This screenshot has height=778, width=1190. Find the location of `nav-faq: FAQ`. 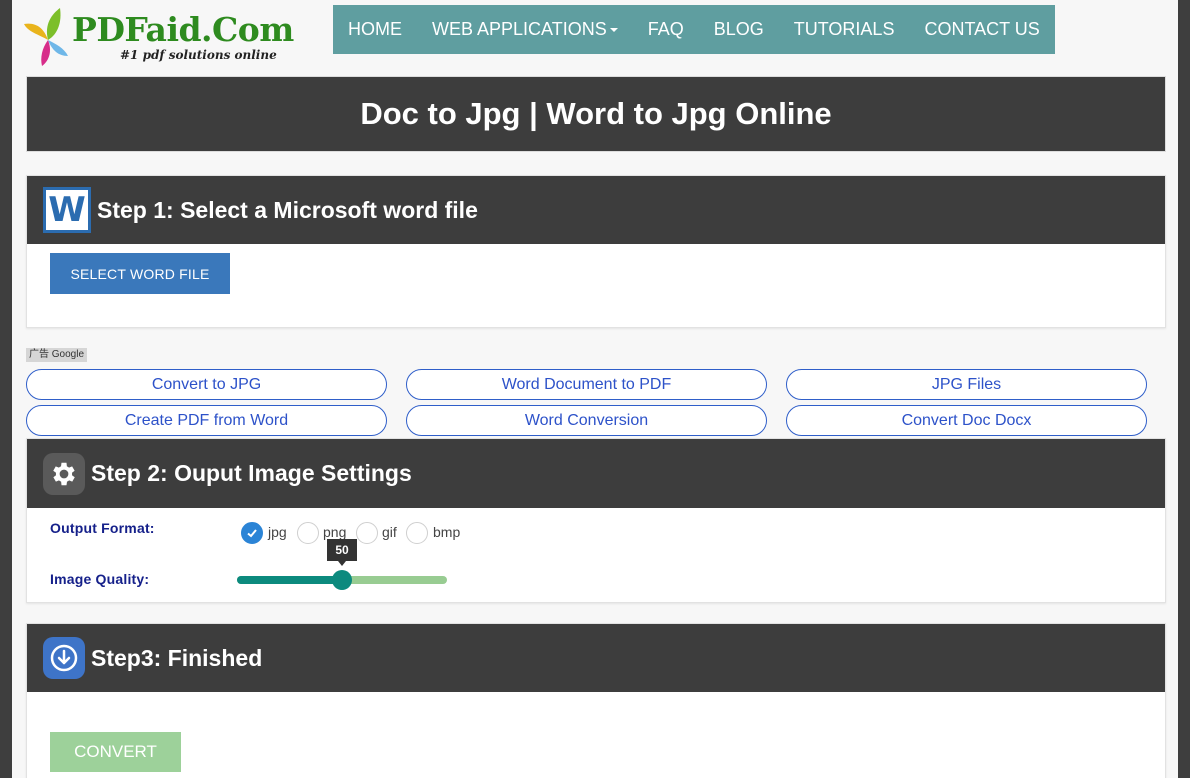

nav-faq: FAQ is located at coordinates (666, 29).